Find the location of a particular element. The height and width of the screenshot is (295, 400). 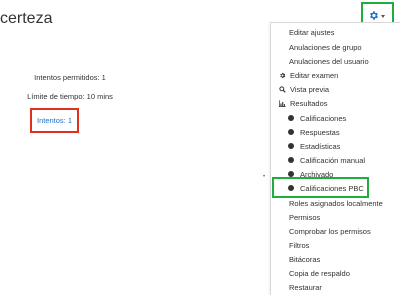

menu-item-filters: Filtros is located at coordinates (339, 245).